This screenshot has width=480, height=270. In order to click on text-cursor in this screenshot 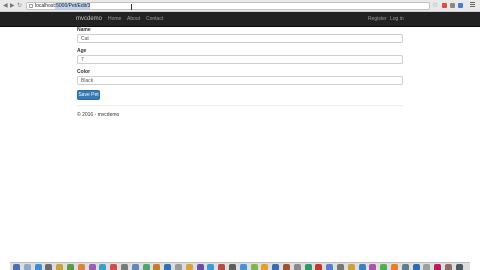, I will do `click(131, 7)`.